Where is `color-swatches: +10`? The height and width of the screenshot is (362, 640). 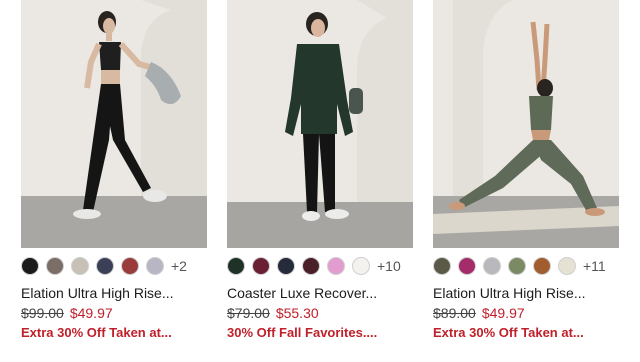
color-swatches: +10 is located at coordinates (320, 266).